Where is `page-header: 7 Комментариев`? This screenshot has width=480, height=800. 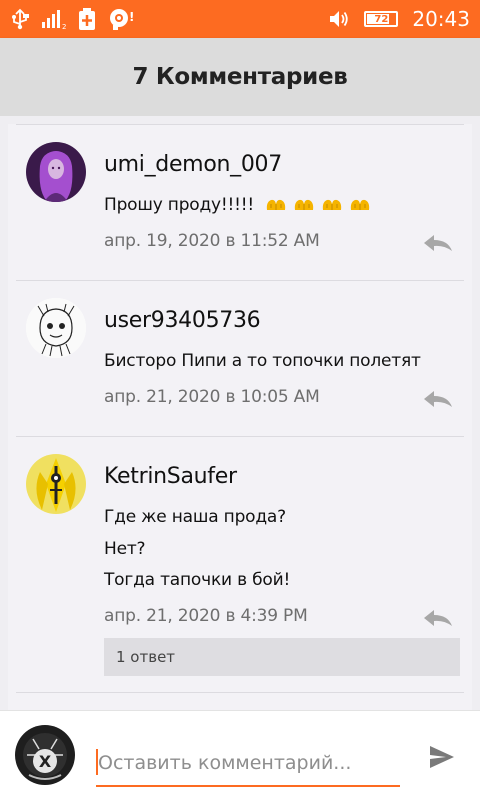
page-header: 7 Комментариев is located at coordinates (240, 77).